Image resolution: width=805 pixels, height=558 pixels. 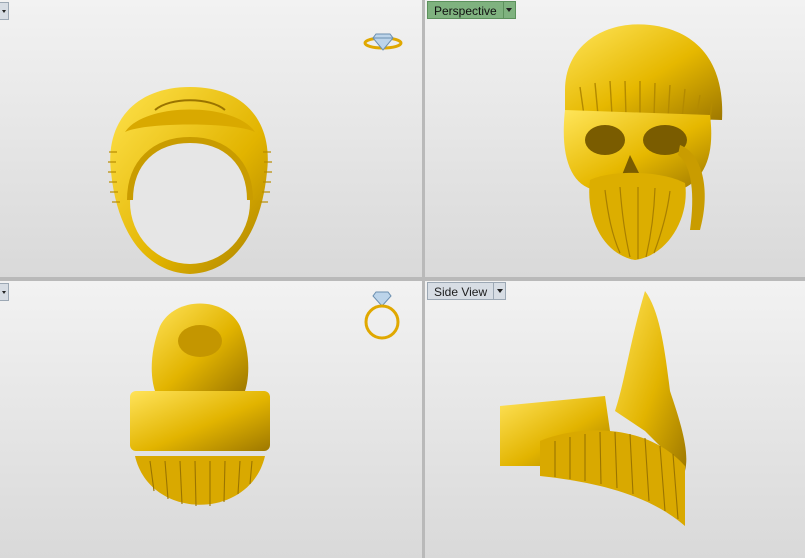 What do you see at coordinates (200, 405) in the screenshot?
I see `ring-top-model` at bounding box center [200, 405].